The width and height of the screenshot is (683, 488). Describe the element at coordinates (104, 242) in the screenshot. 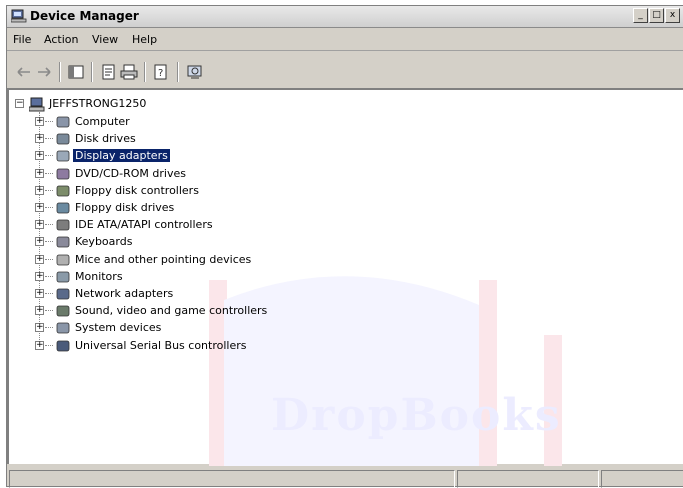

I see `tree-item-label: Keyboards` at that location.